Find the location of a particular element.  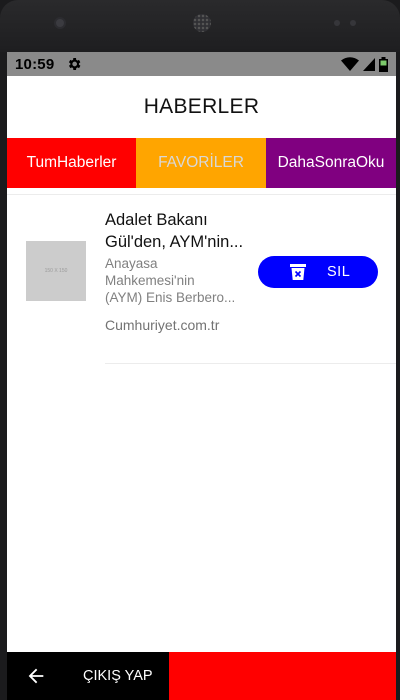

arrow-left-icon is located at coordinates (36, 676).